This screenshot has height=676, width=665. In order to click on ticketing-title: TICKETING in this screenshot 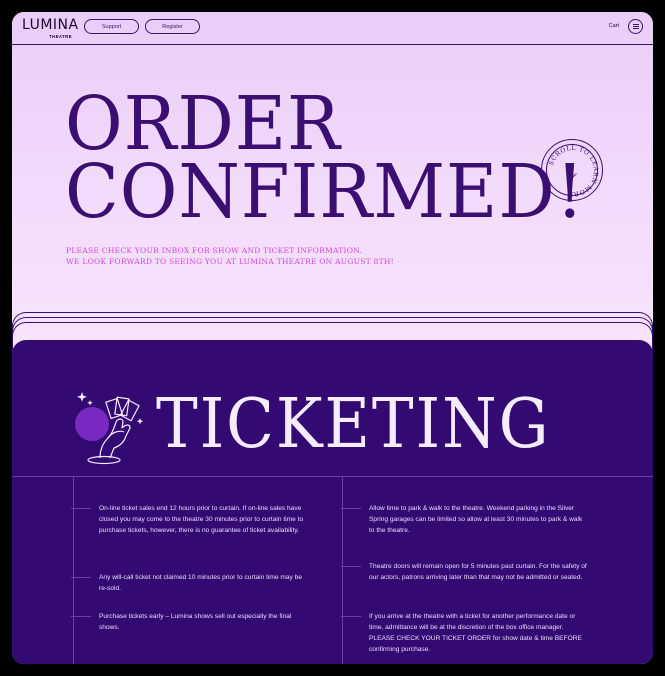, I will do `click(353, 424)`.